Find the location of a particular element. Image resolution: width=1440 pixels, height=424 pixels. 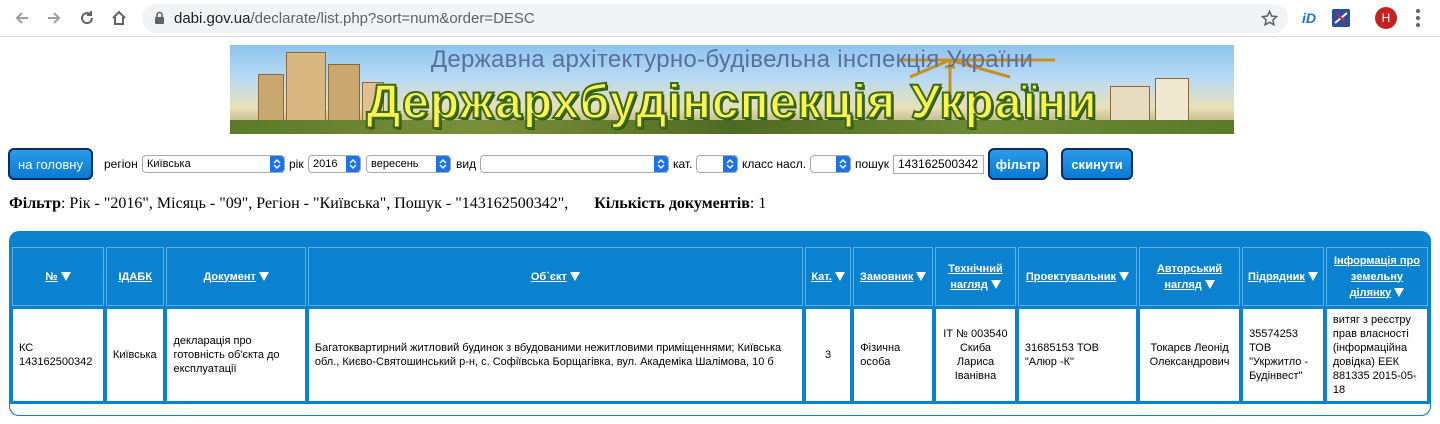

month-select-value: вересень is located at coordinates (395, 164).